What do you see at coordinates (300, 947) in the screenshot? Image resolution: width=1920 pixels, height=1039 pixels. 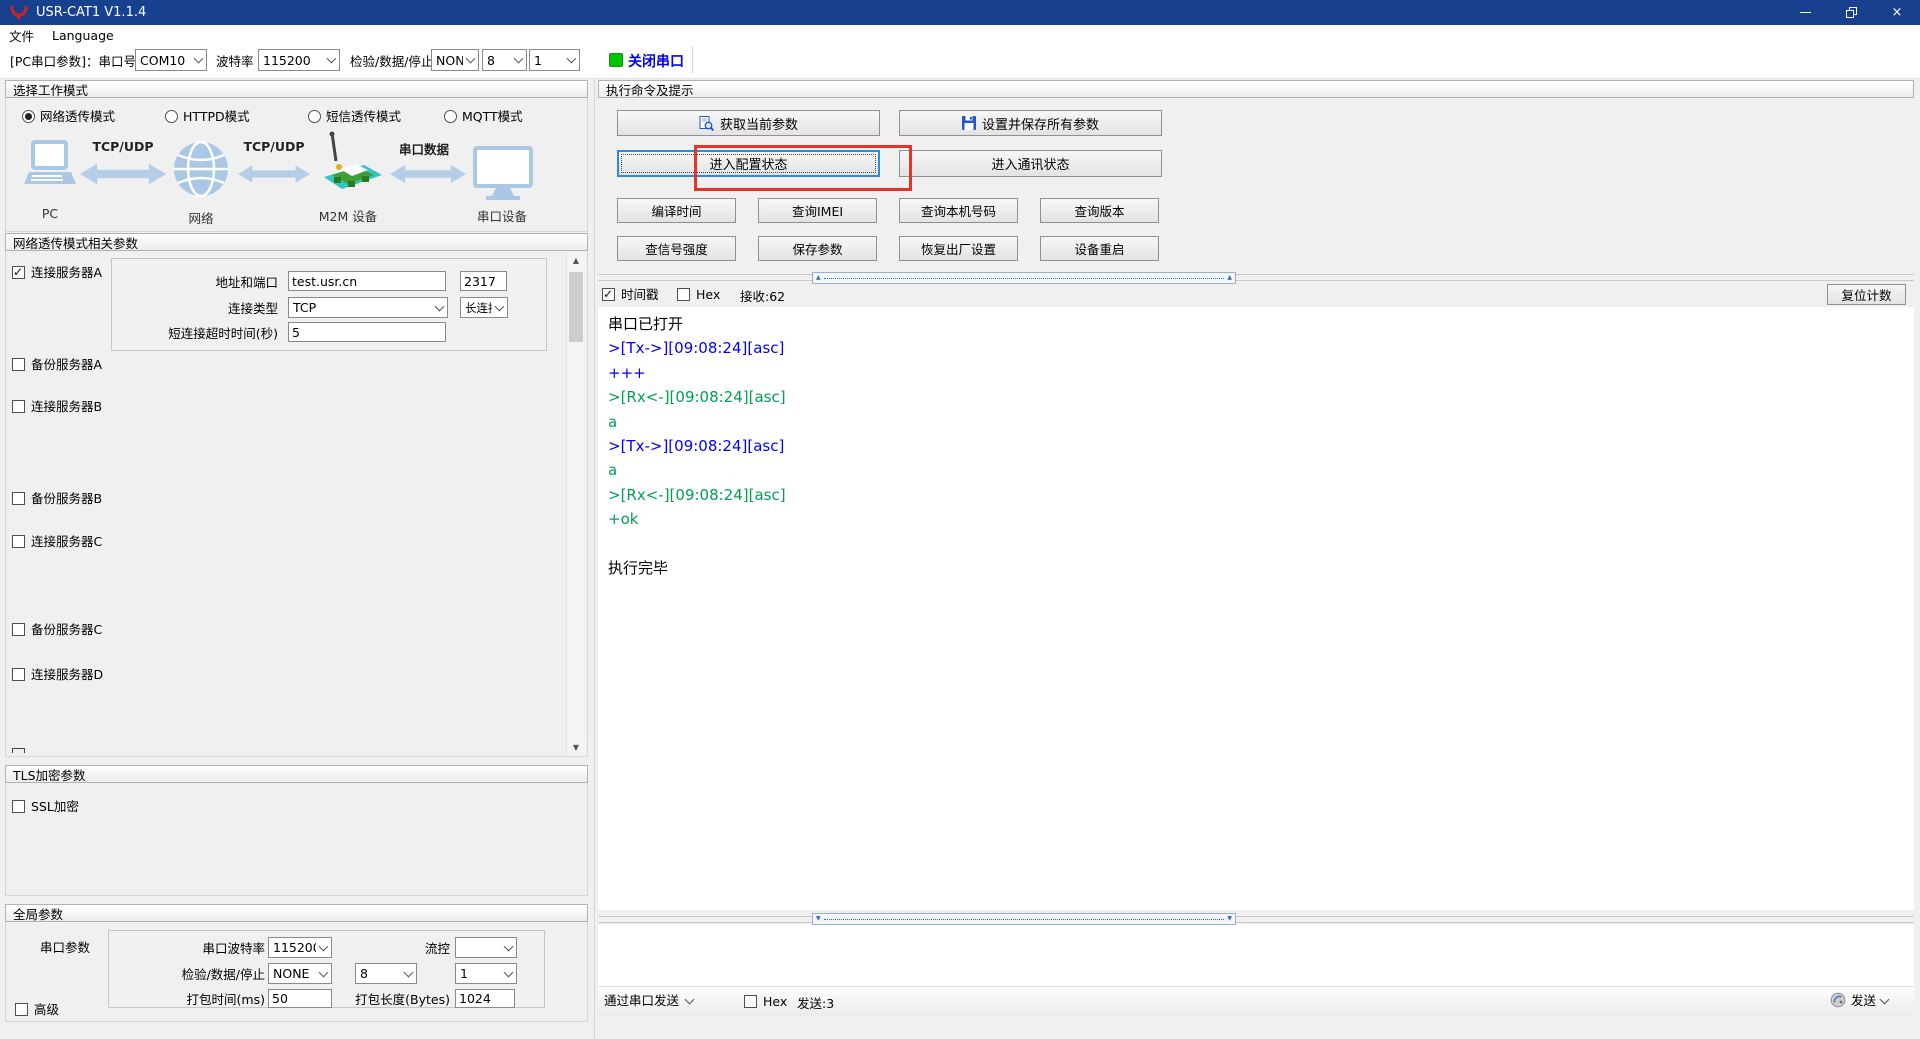 I see `serial-baud-select: 115200` at bounding box center [300, 947].